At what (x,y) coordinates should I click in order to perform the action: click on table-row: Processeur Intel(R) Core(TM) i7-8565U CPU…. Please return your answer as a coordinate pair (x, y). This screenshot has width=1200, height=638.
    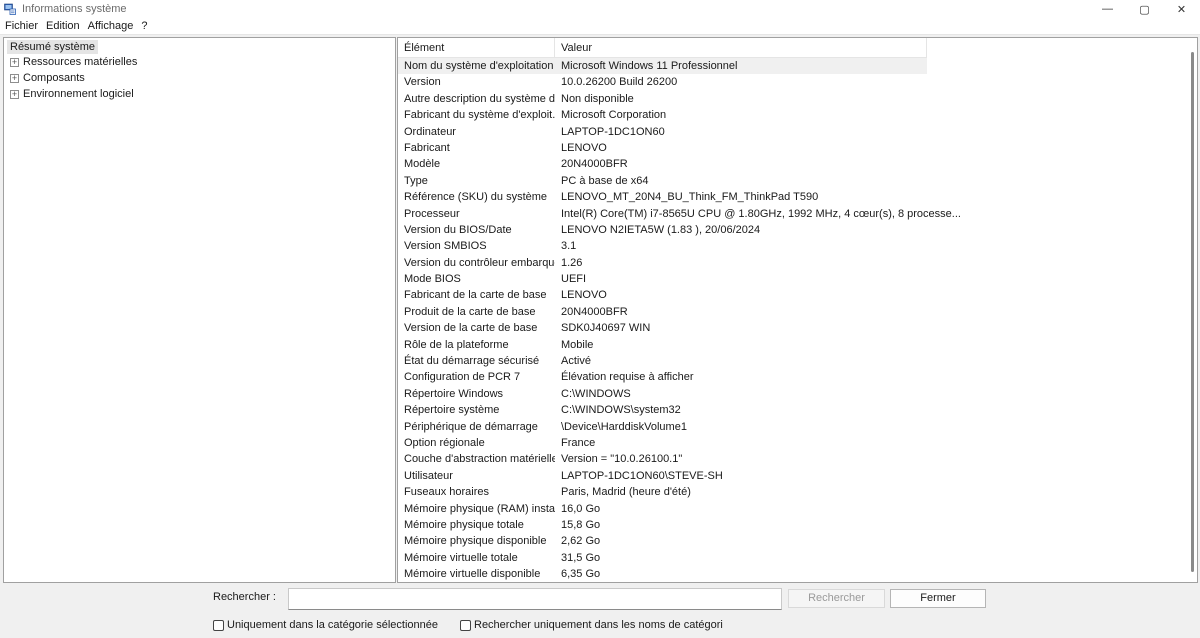
    Looking at the image, I should click on (788, 214).